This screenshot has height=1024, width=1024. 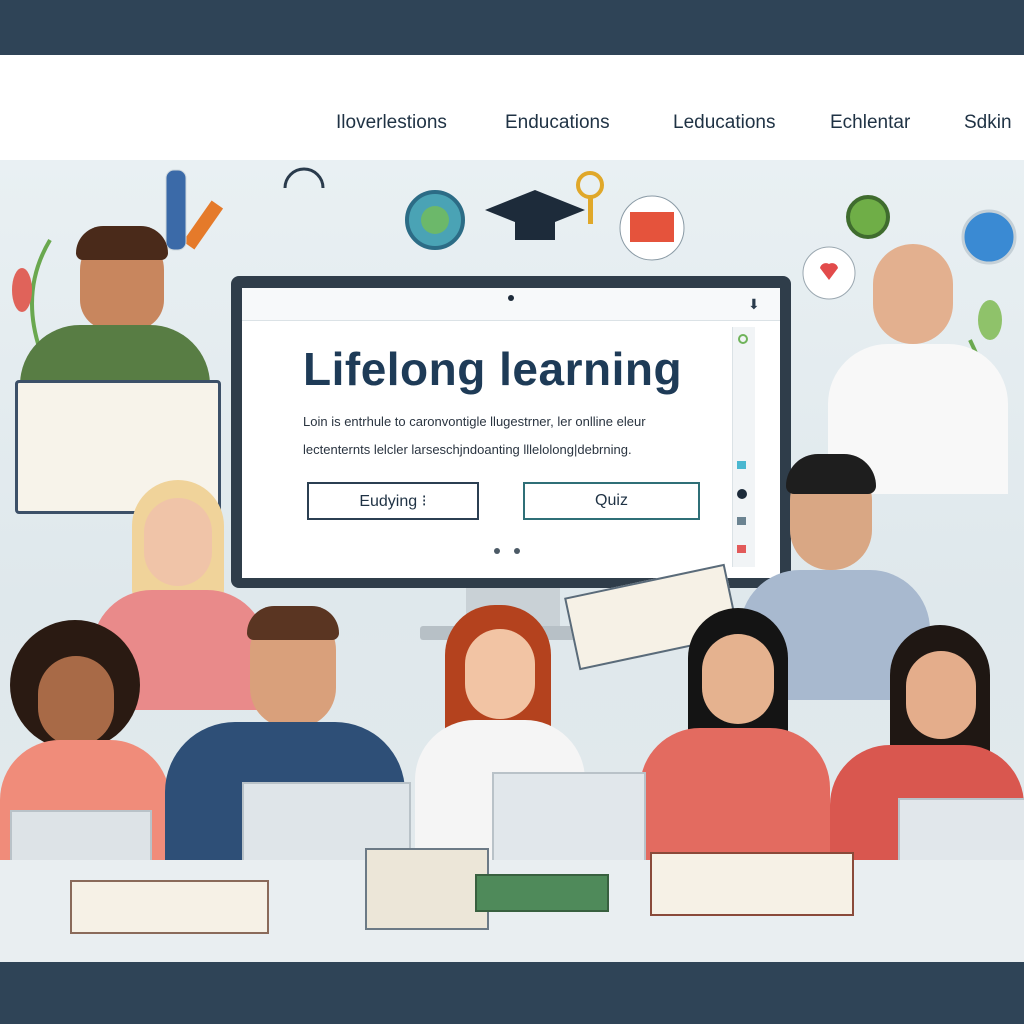 I want to click on key-icon, so click(x=590, y=197).